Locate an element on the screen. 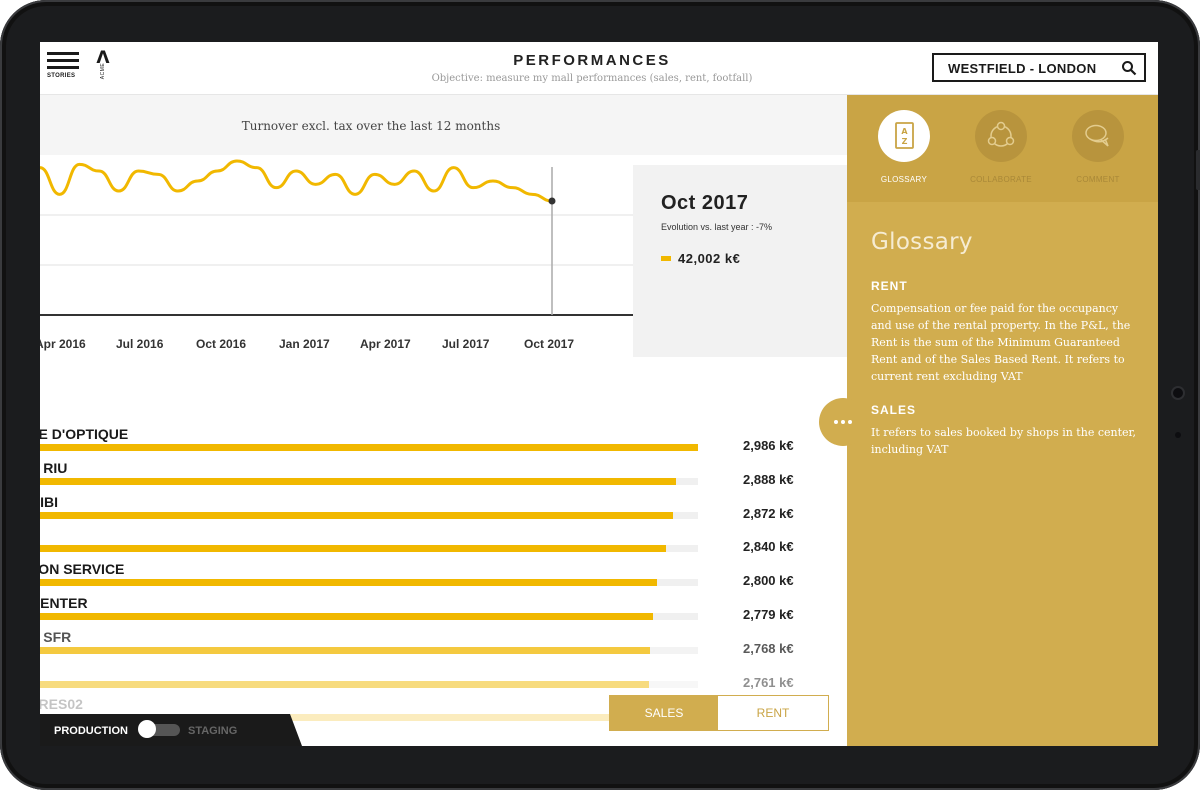 The image size is (1200, 790). tab-comment: COMMENT is located at coordinates (1098, 147).